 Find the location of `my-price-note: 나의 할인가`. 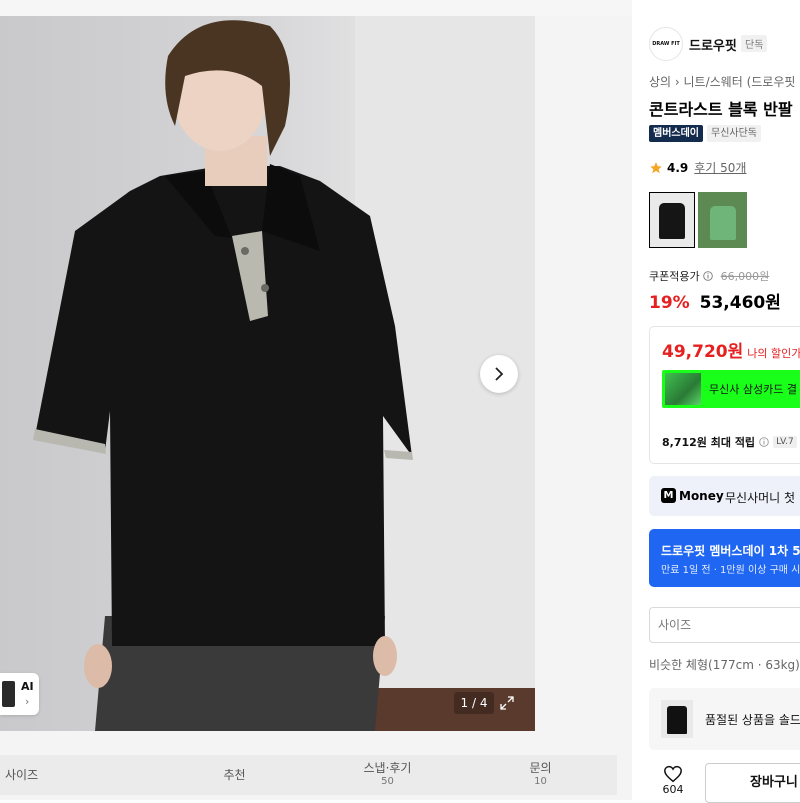

my-price-note: 나의 할인가 is located at coordinates (773, 353).